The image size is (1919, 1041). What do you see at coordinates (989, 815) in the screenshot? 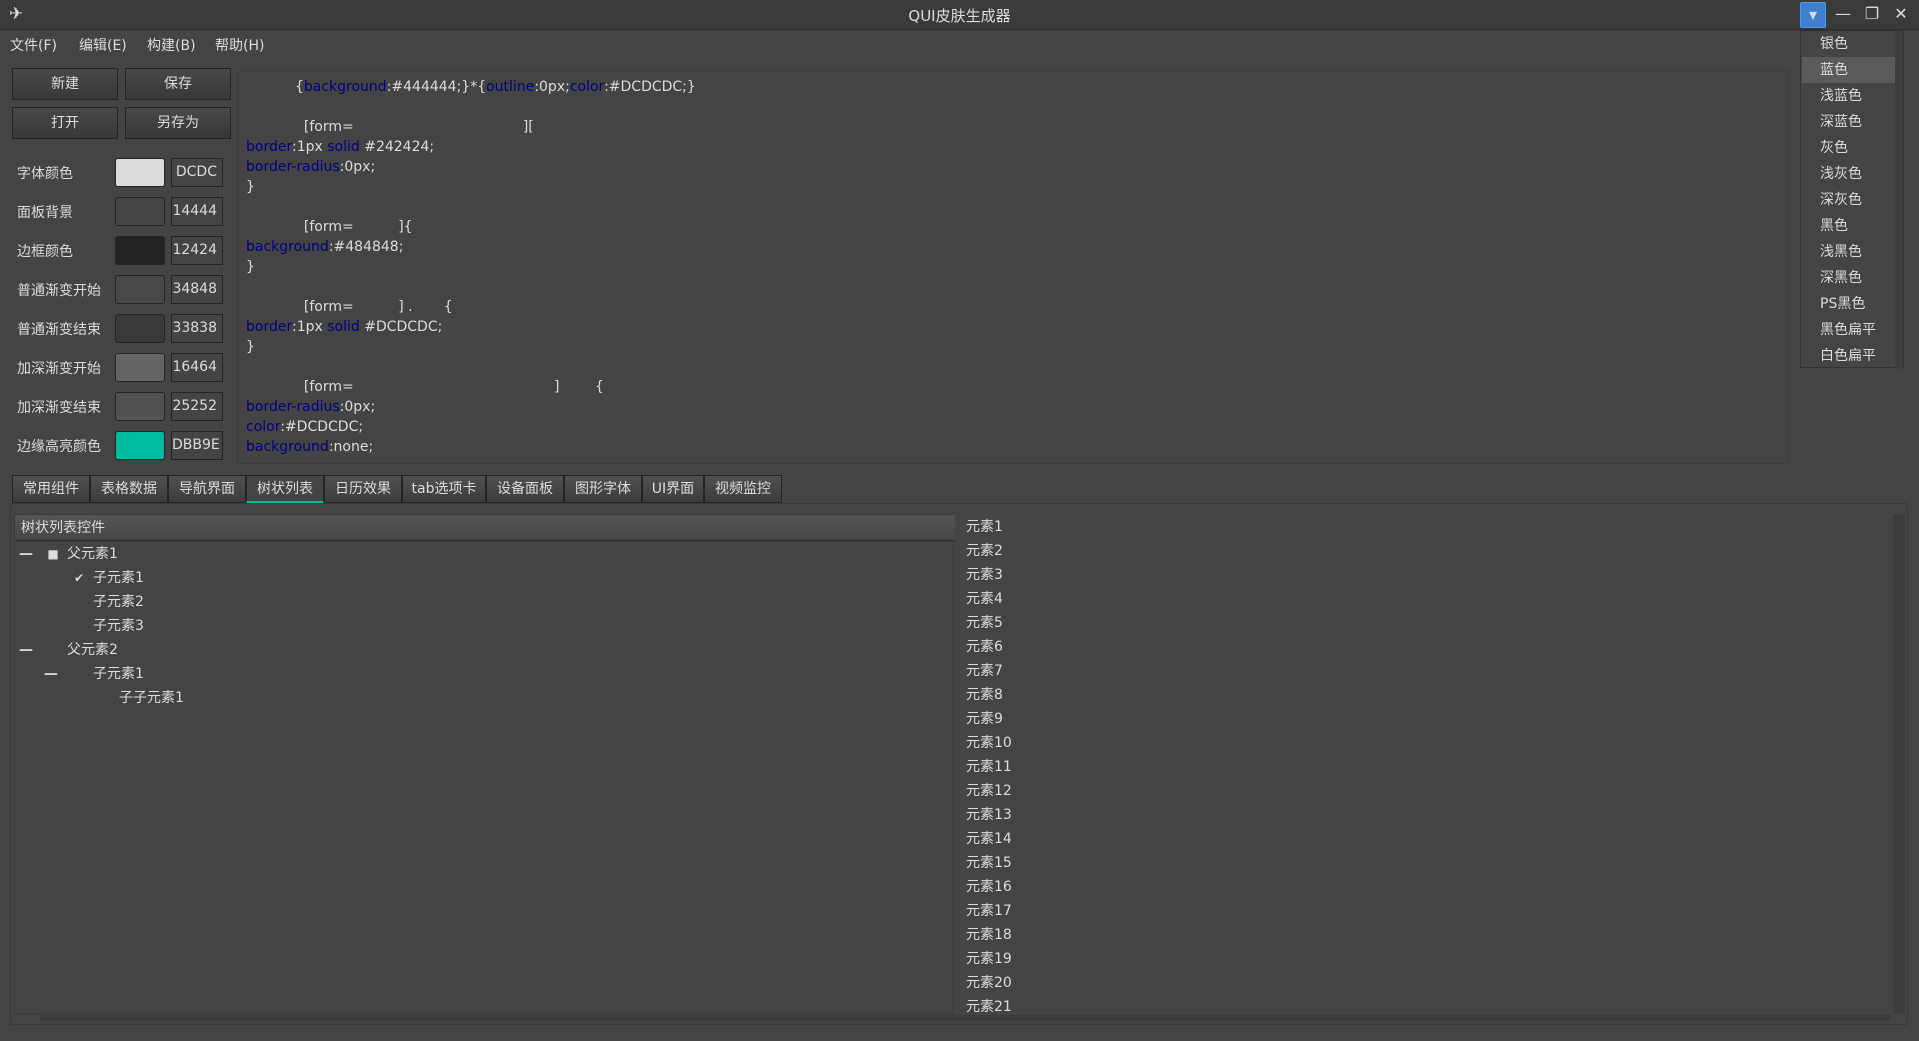
I see `list-item: 元素13` at bounding box center [989, 815].